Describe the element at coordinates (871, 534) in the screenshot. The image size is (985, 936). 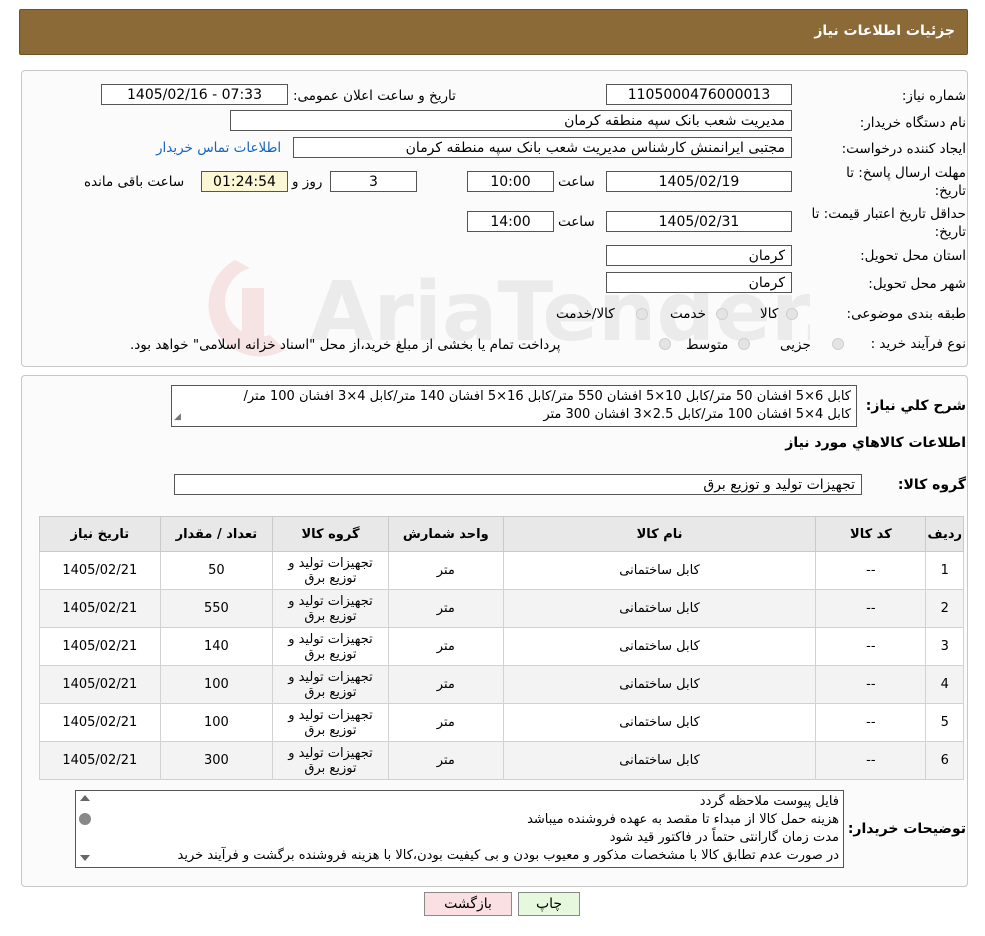
I see `col-header-code: کد کالا` at that location.